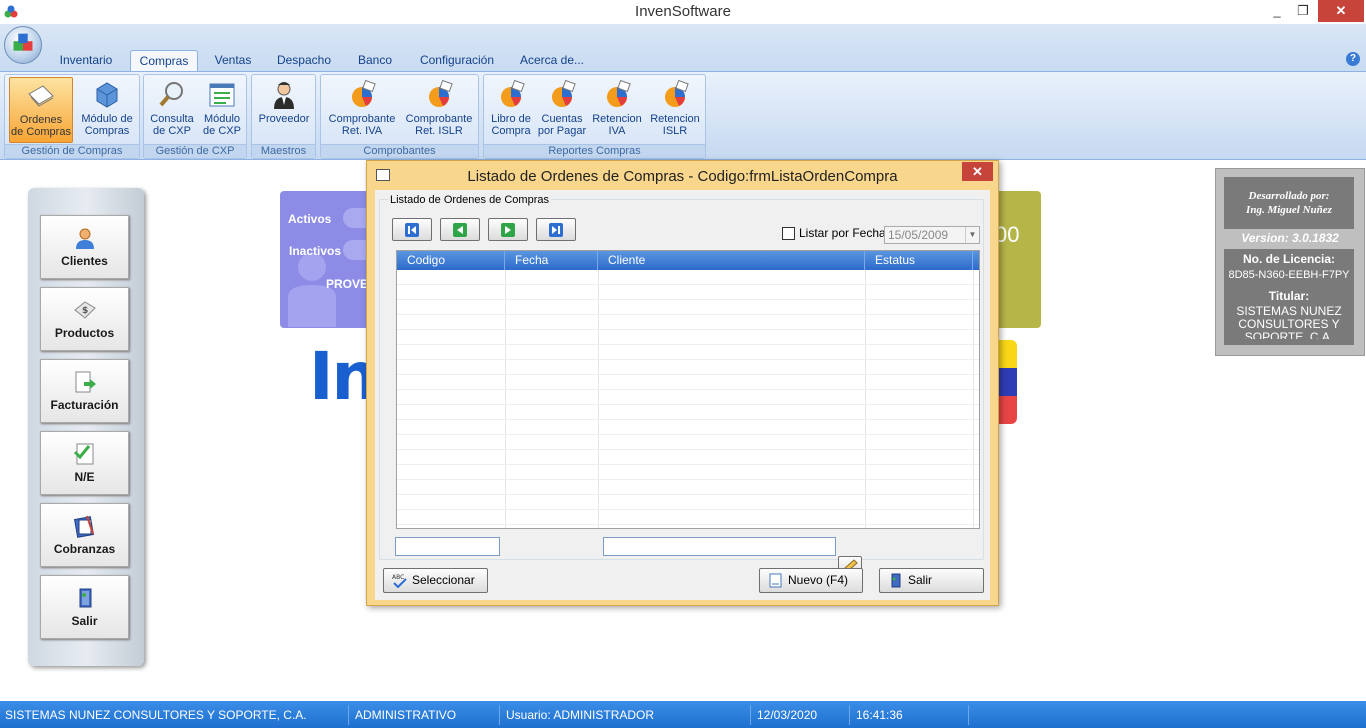 Image resolution: width=1366 pixels, height=728 pixels. What do you see at coordinates (375, 61) in the screenshot?
I see `tab-banco: Banco` at bounding box center [375, 61].